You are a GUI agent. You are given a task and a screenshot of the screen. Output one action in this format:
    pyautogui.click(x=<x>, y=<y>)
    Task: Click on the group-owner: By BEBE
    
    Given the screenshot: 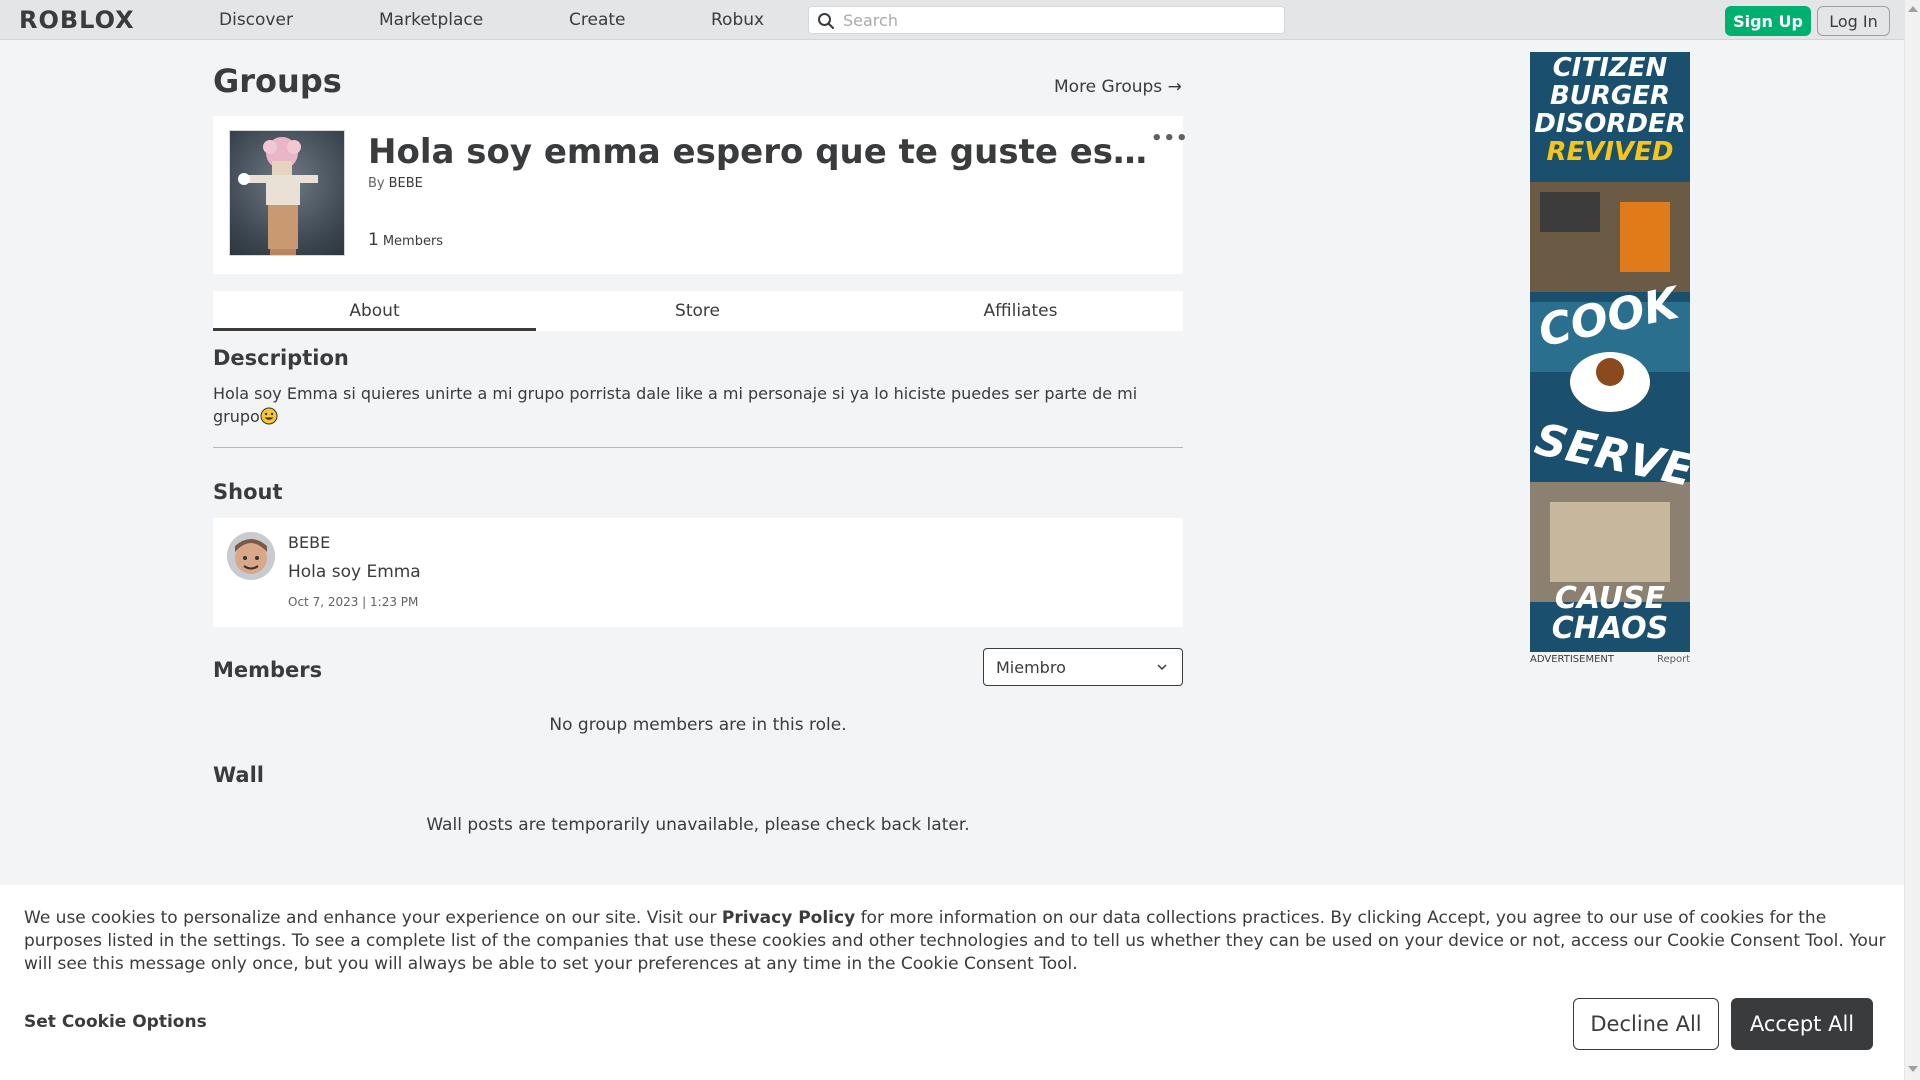 What is the action you would take?
    pyautogui.click(x=395, y=183)
    